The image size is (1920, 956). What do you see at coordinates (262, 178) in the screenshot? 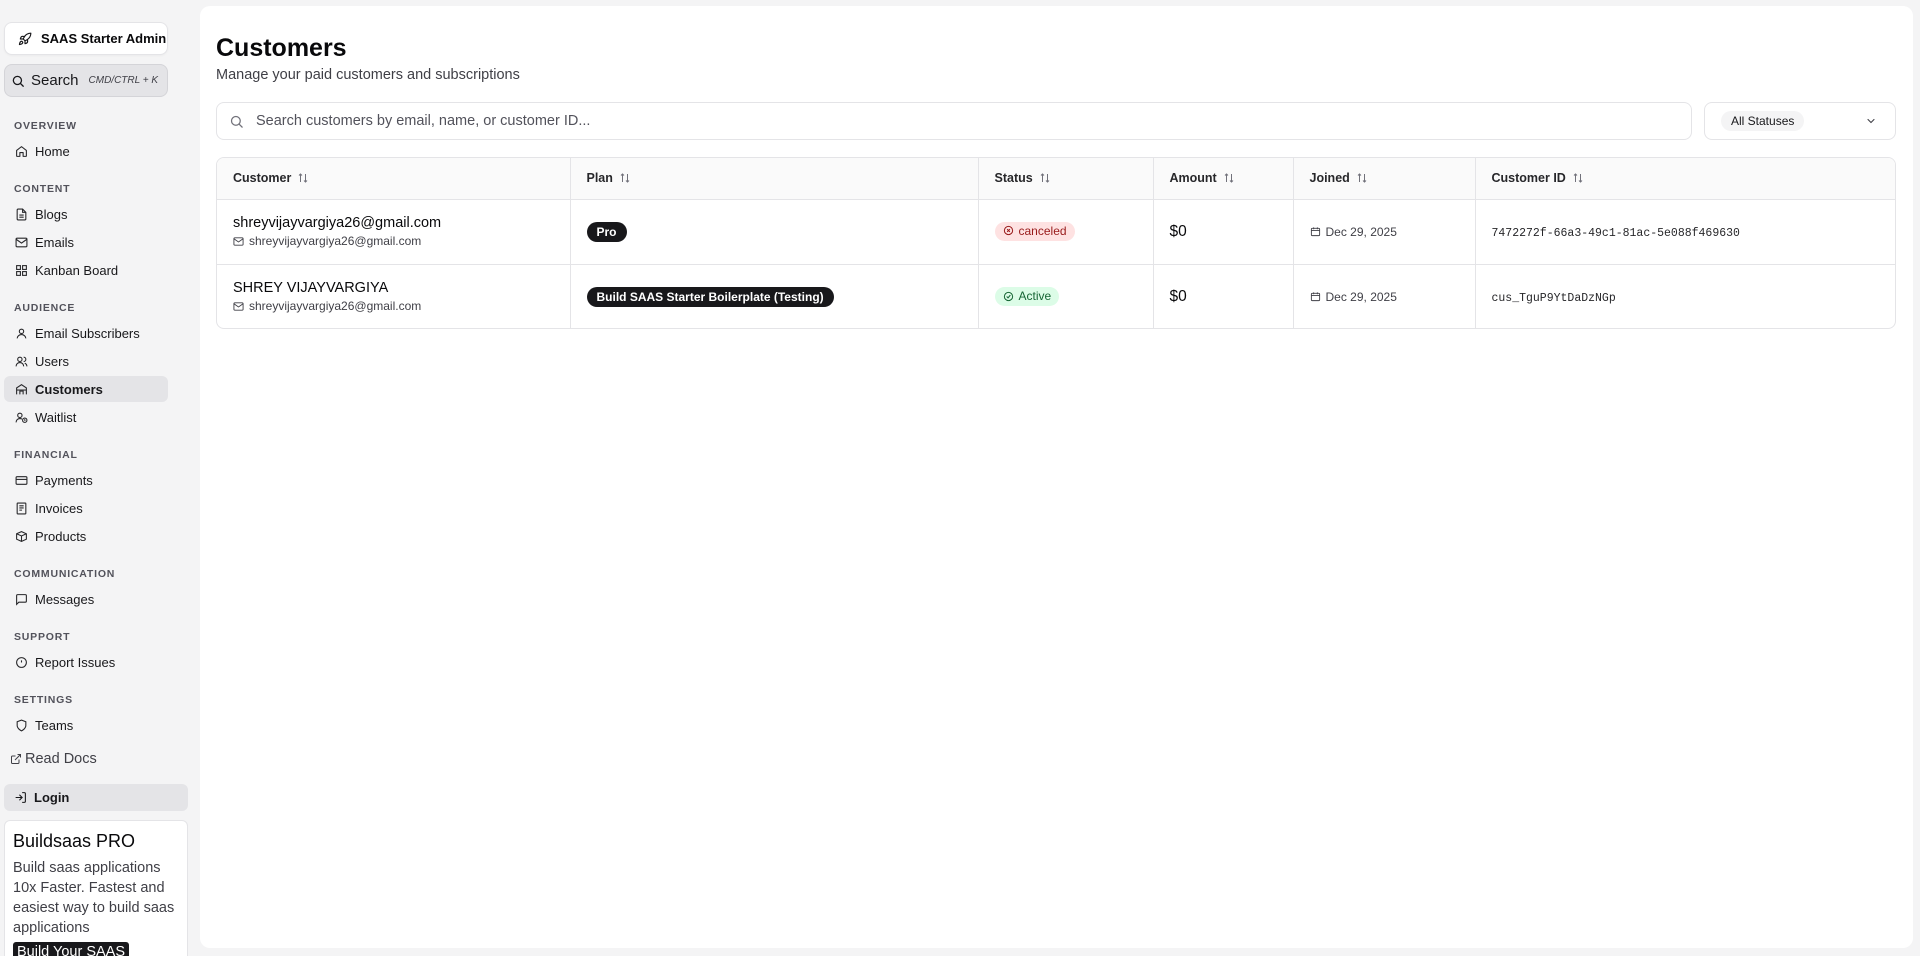
I see `column-label: Customer` at bounding box center [262, 178].